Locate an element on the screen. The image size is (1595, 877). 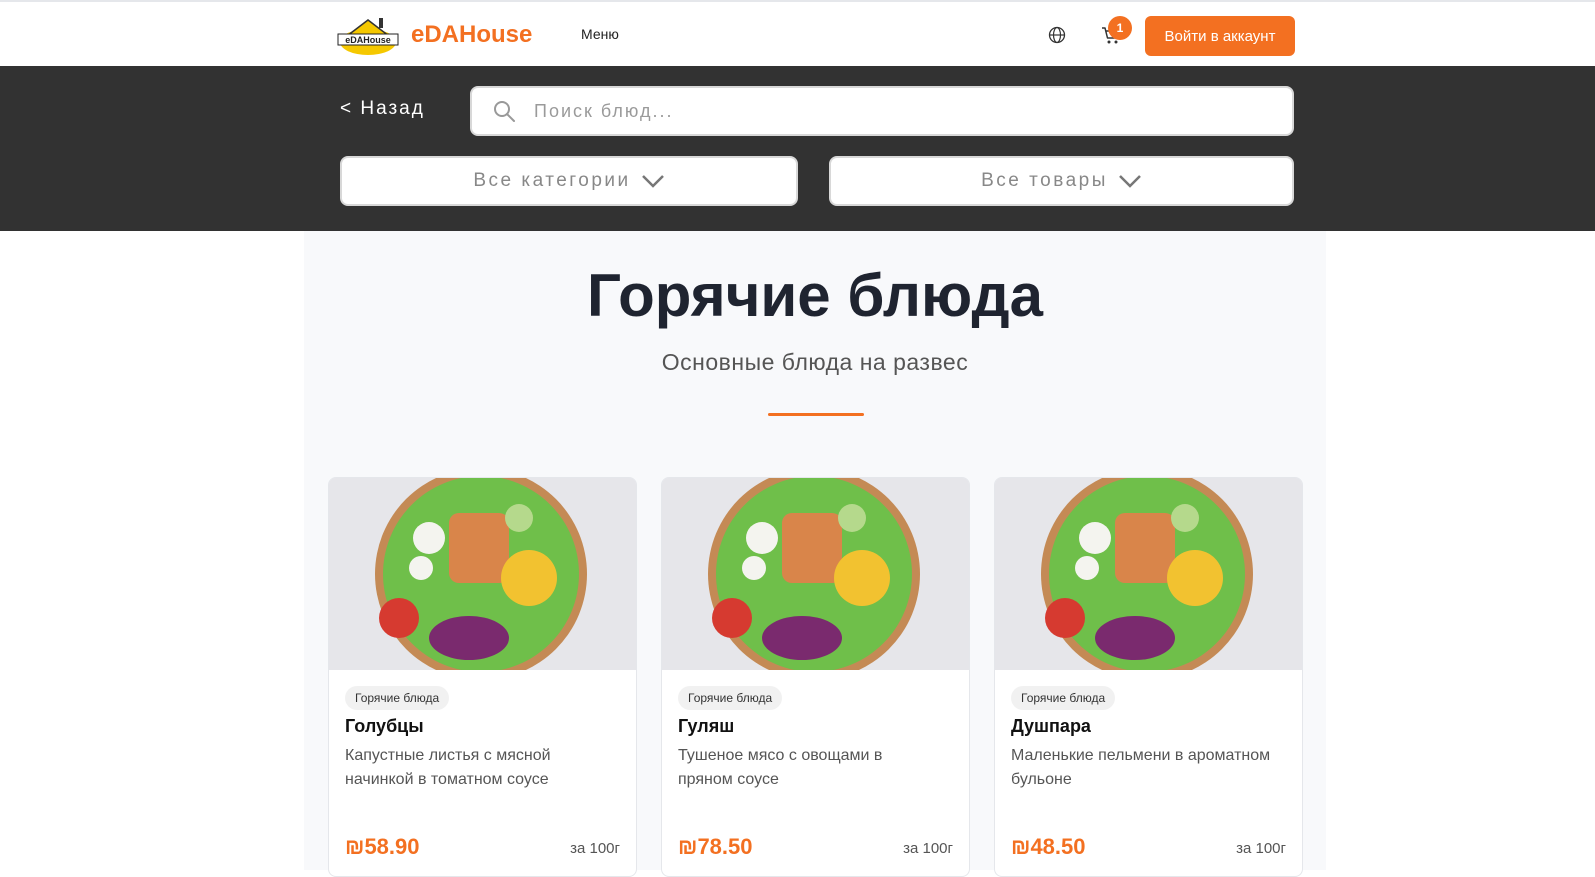
title-divider is located at coordinates (816, 414).